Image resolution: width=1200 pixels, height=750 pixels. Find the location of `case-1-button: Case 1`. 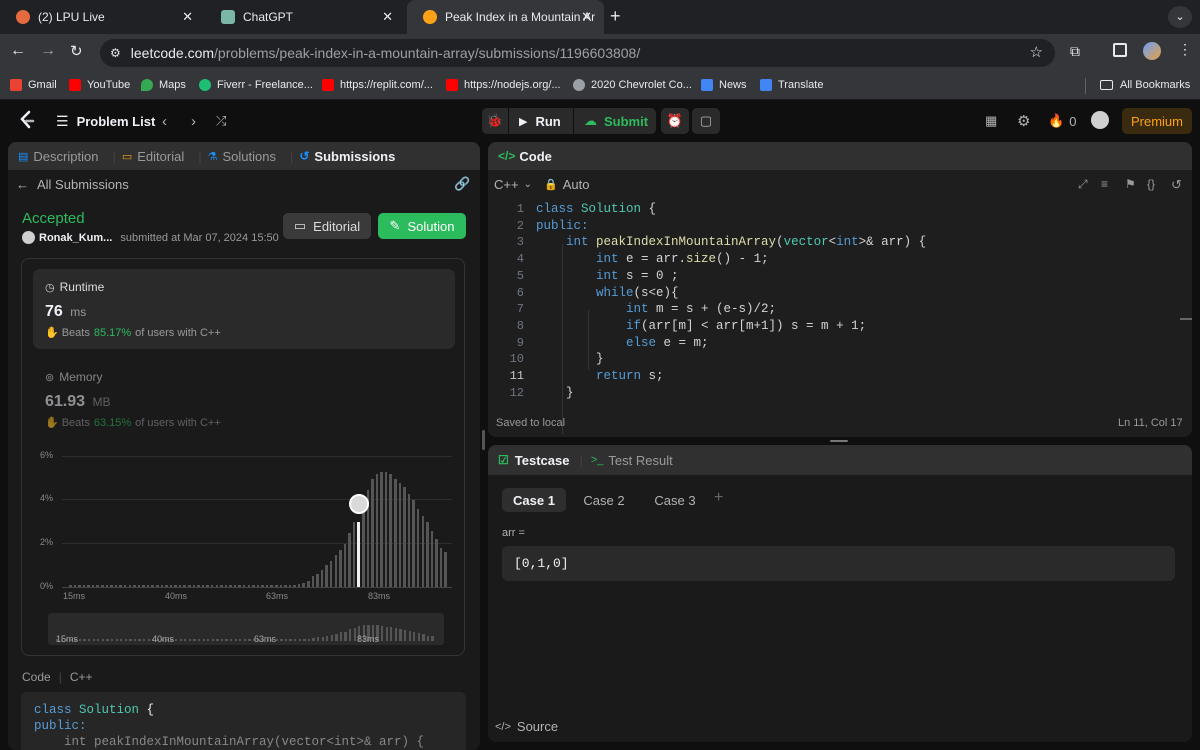

case-1-button: Case 1 is located at coordinates (534, 500).